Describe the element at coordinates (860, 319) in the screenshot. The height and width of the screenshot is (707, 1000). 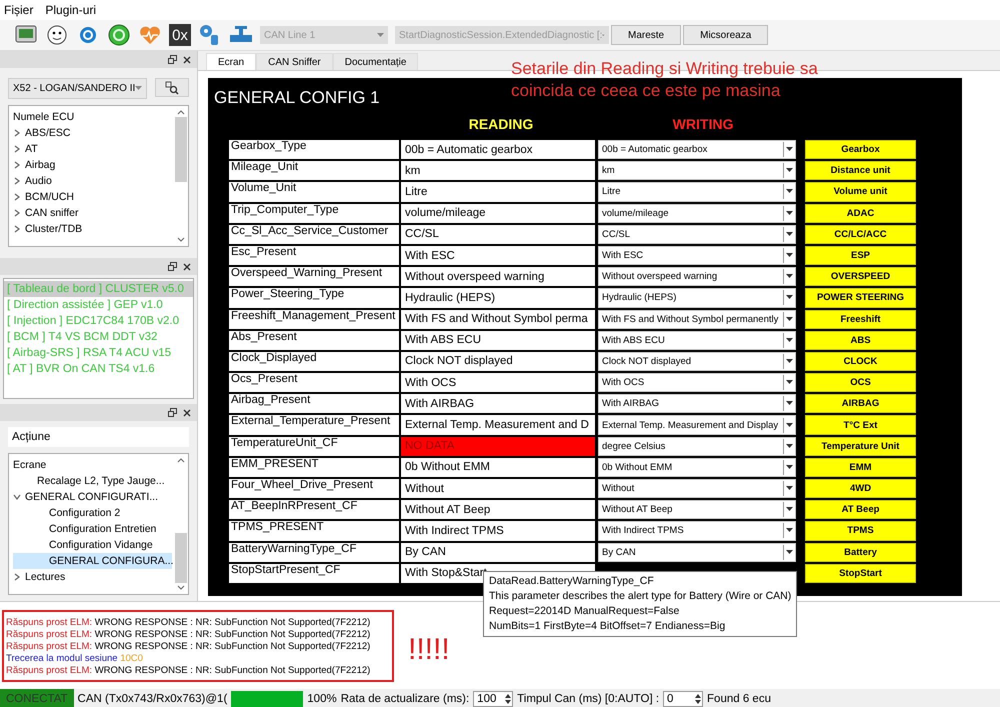
I see `write-button: Freeshift` at that location.